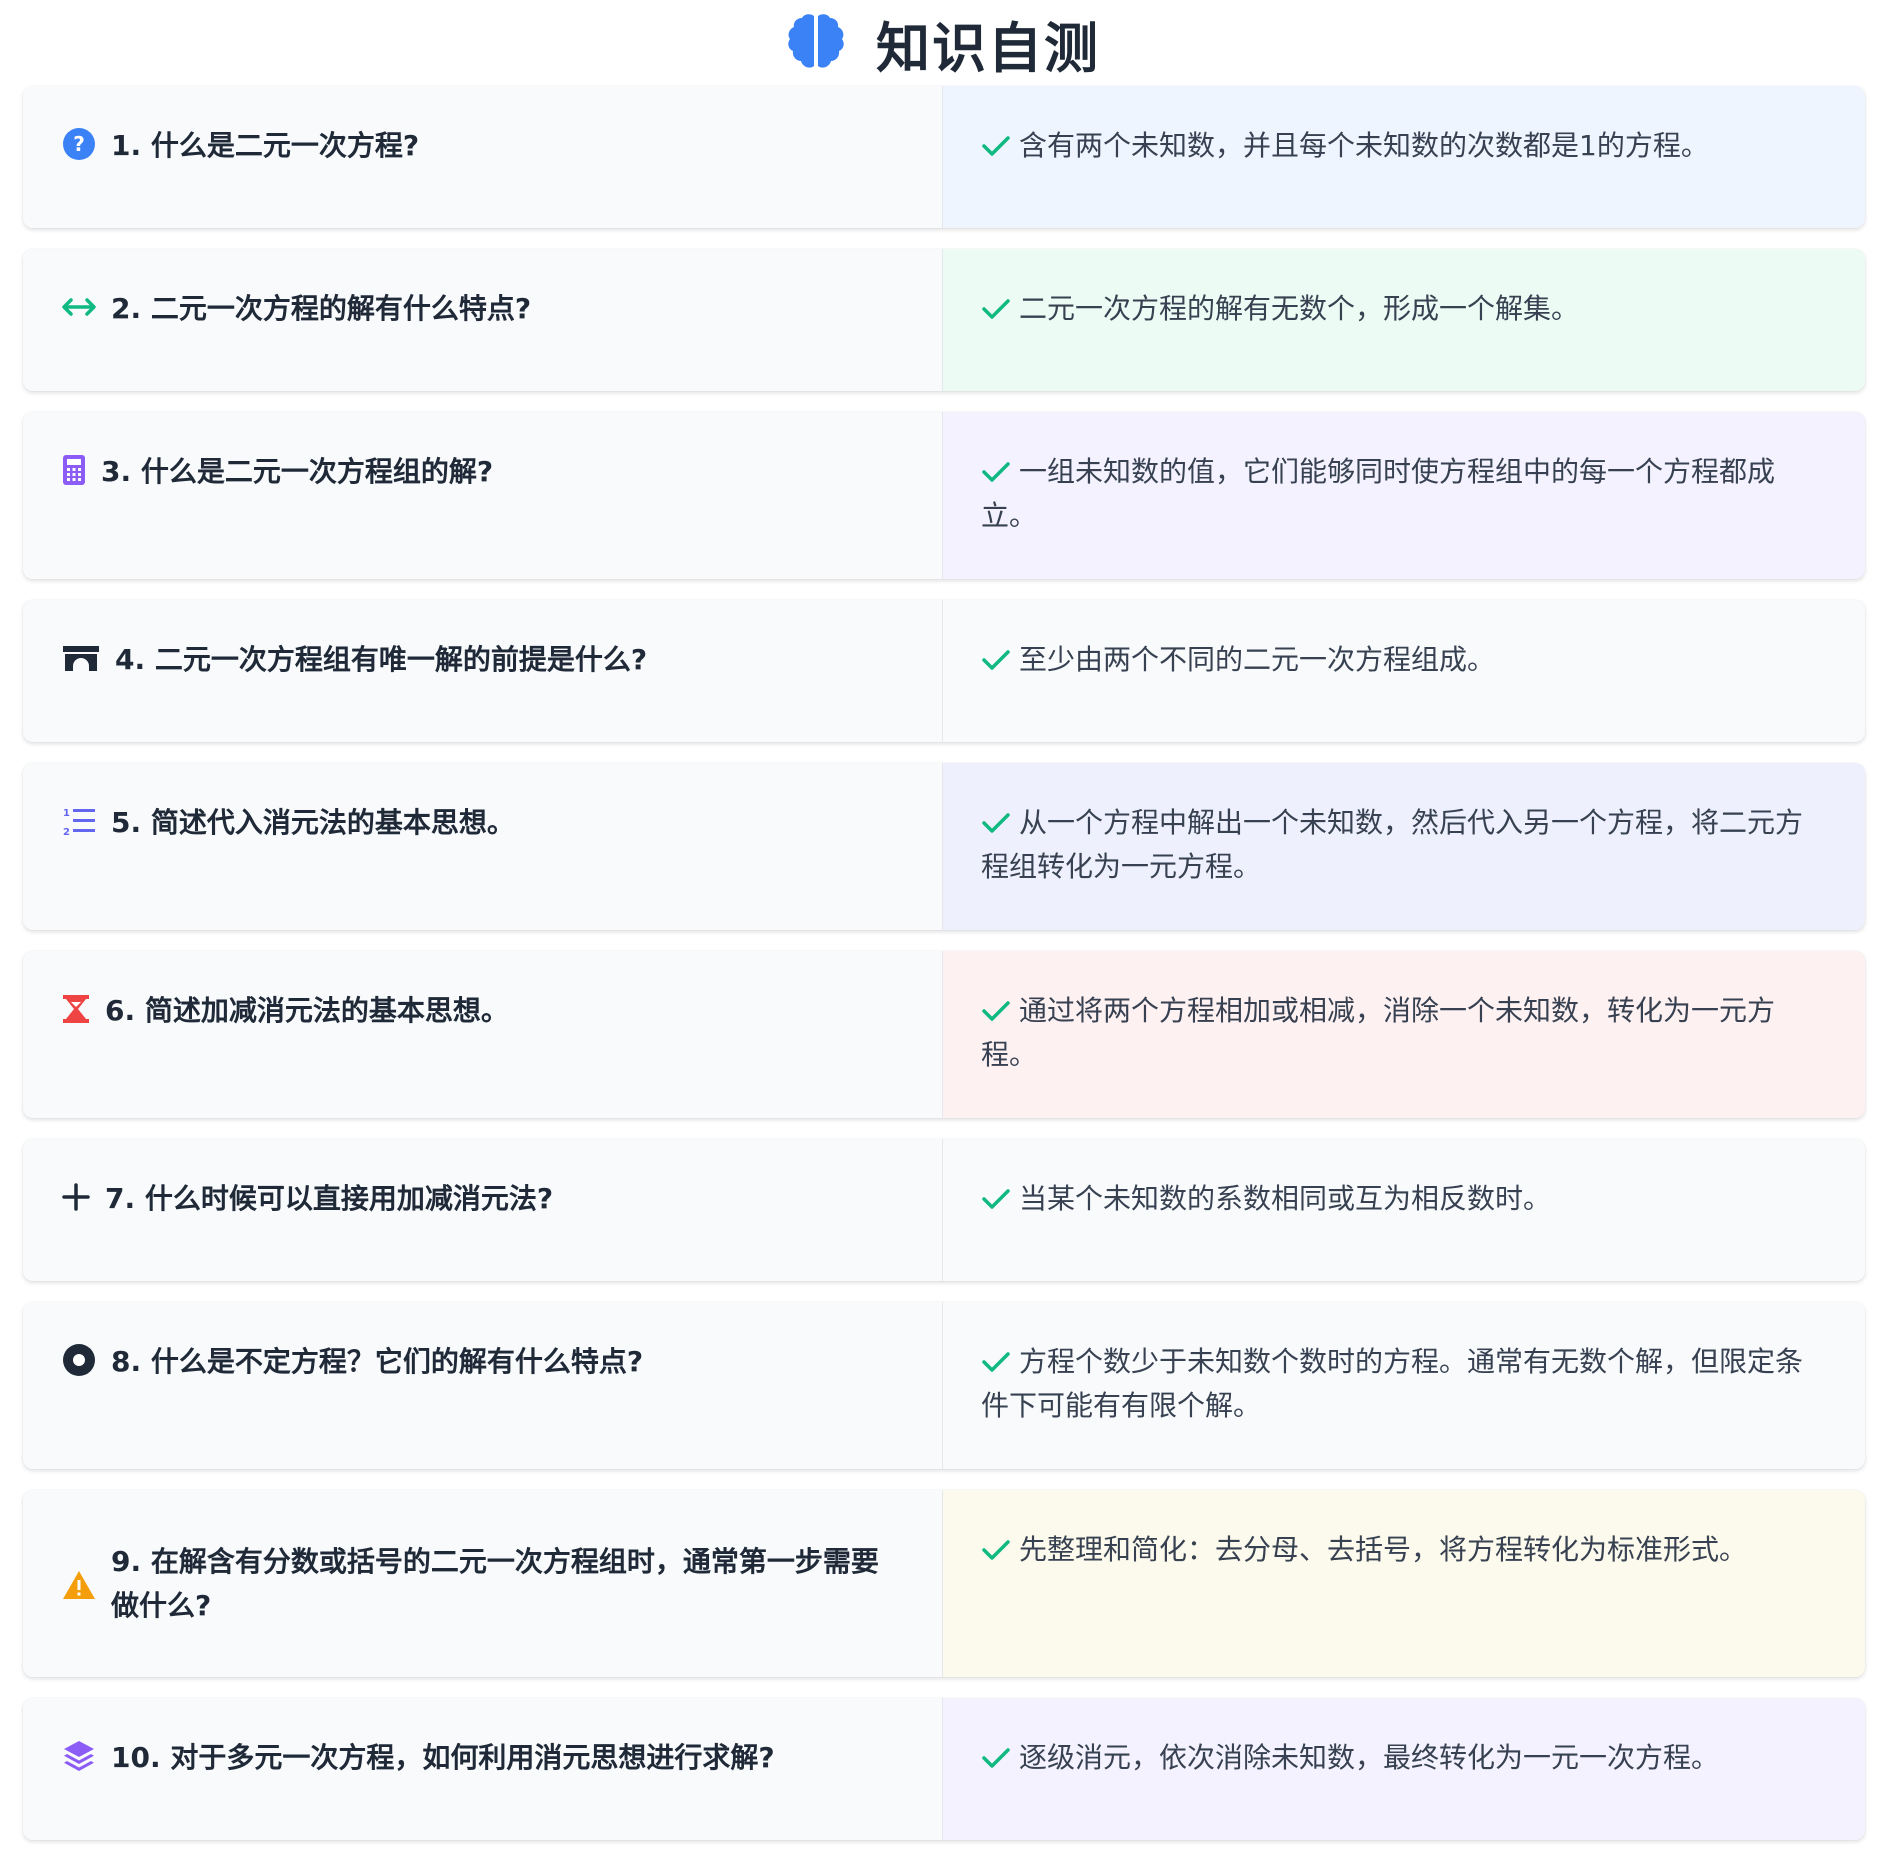 This screenshot has height=1861, width=1884. I want to click on plus-icon, so click(76, 1197).